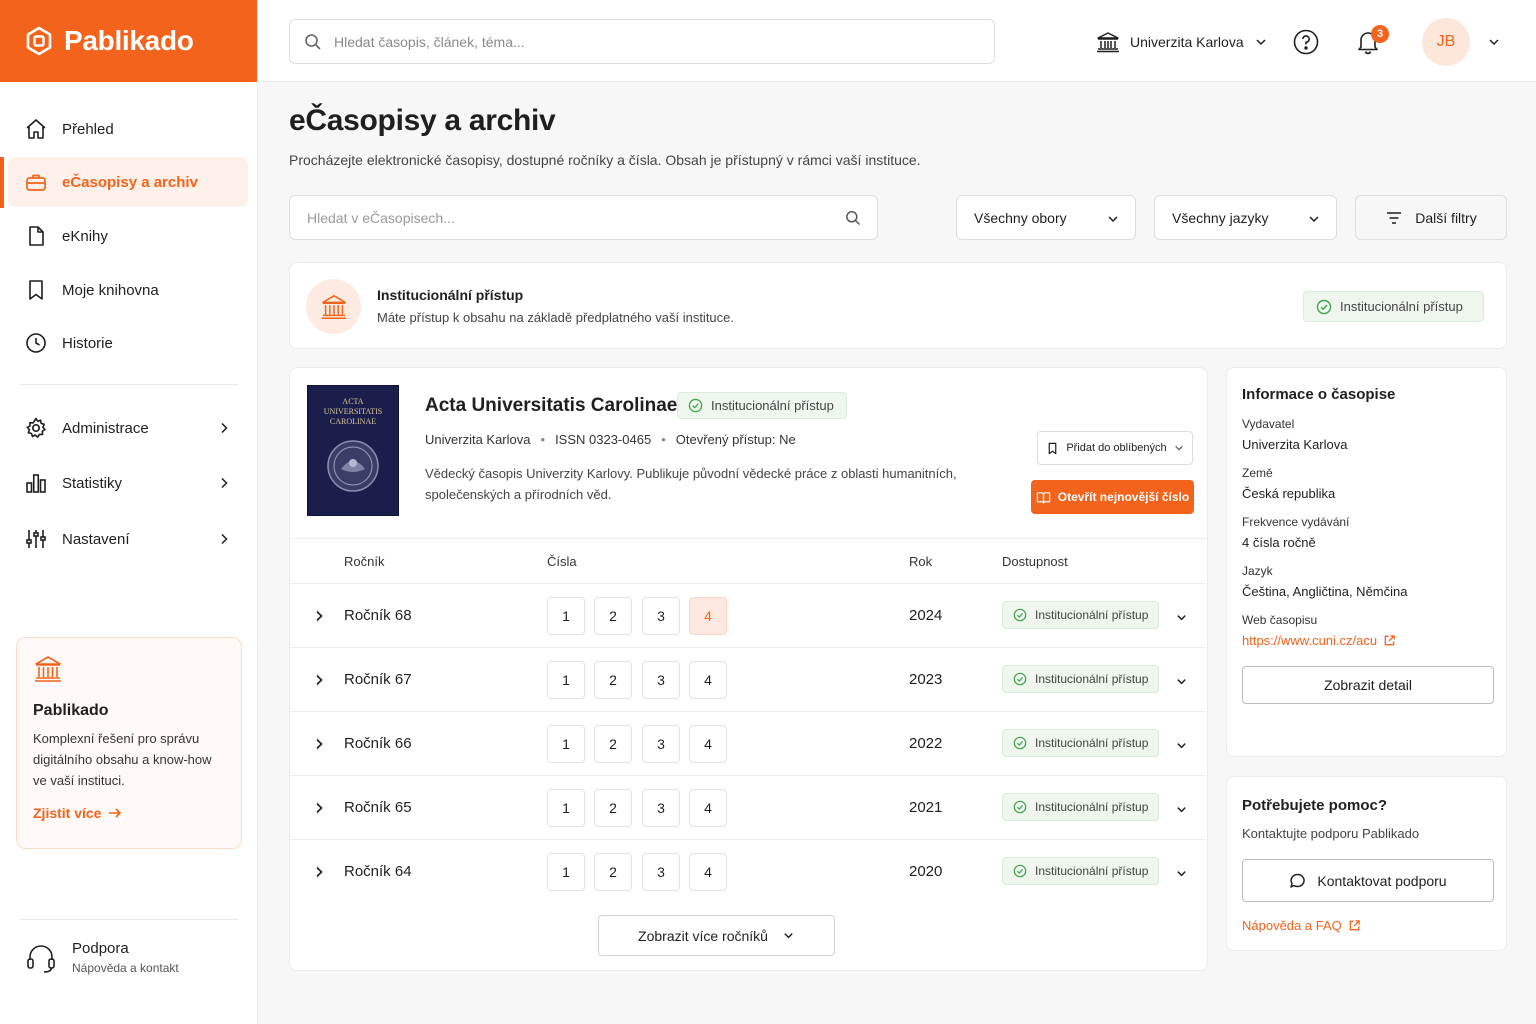 This screenshot has width=1536, height=1024. I want to click on avatar: JB, so click(1446, 42).